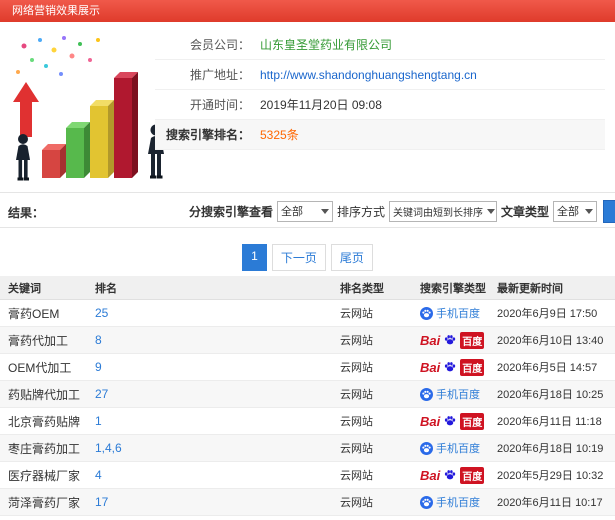  I want to click on updated-cell: 2020年6月18日 10:19, so click(550, 449).